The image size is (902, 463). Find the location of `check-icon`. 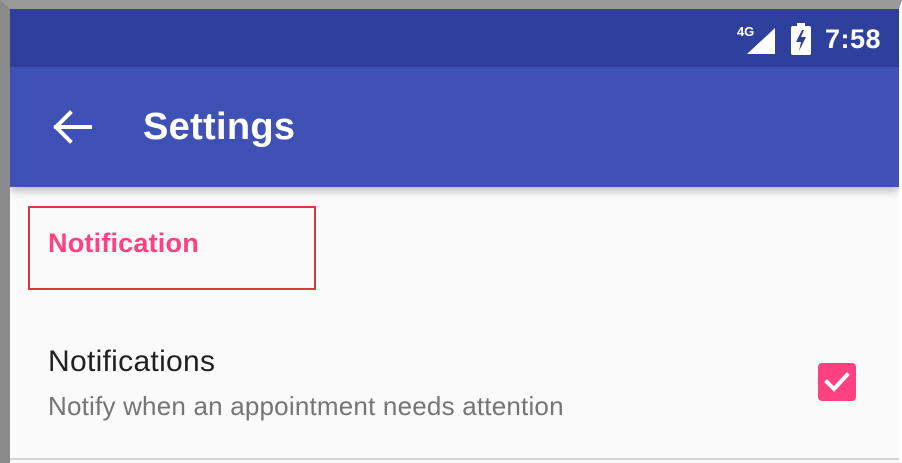

check-icon is located at coordinates (837, 382).